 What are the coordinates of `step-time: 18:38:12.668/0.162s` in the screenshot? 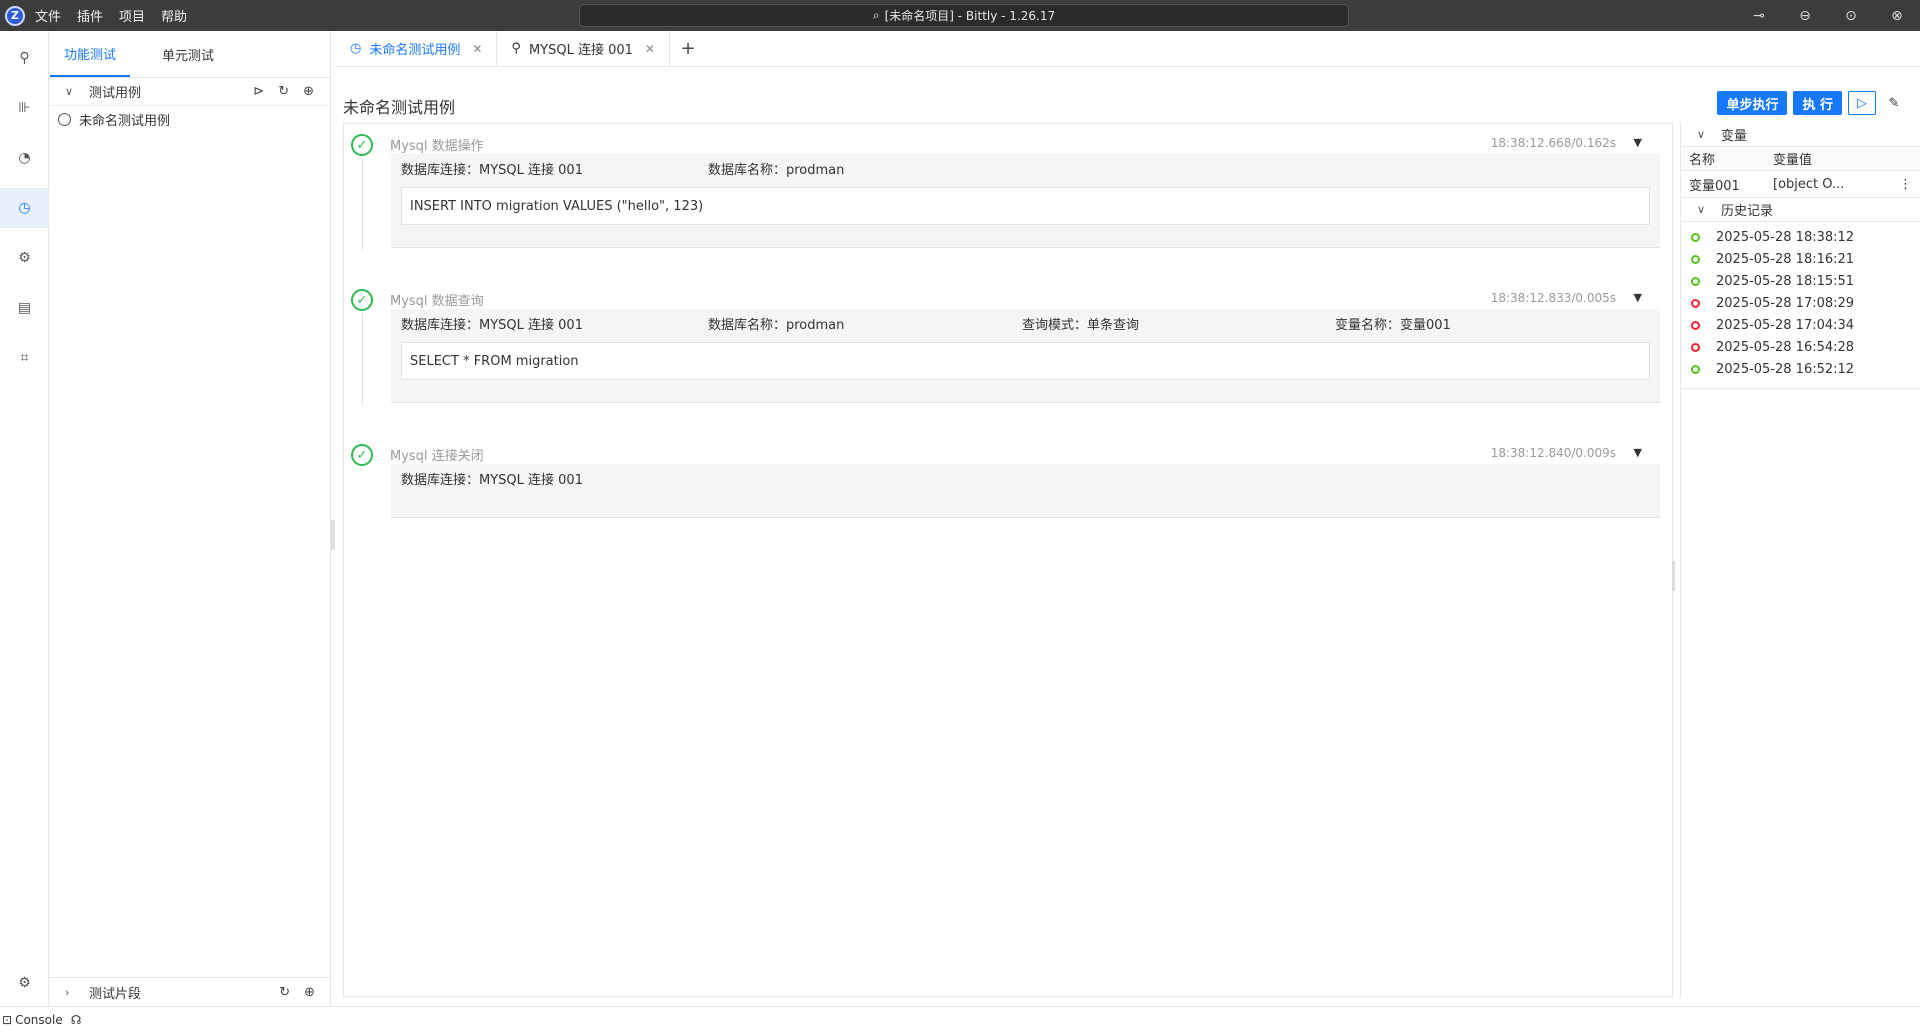 It's located at (1553, 143).